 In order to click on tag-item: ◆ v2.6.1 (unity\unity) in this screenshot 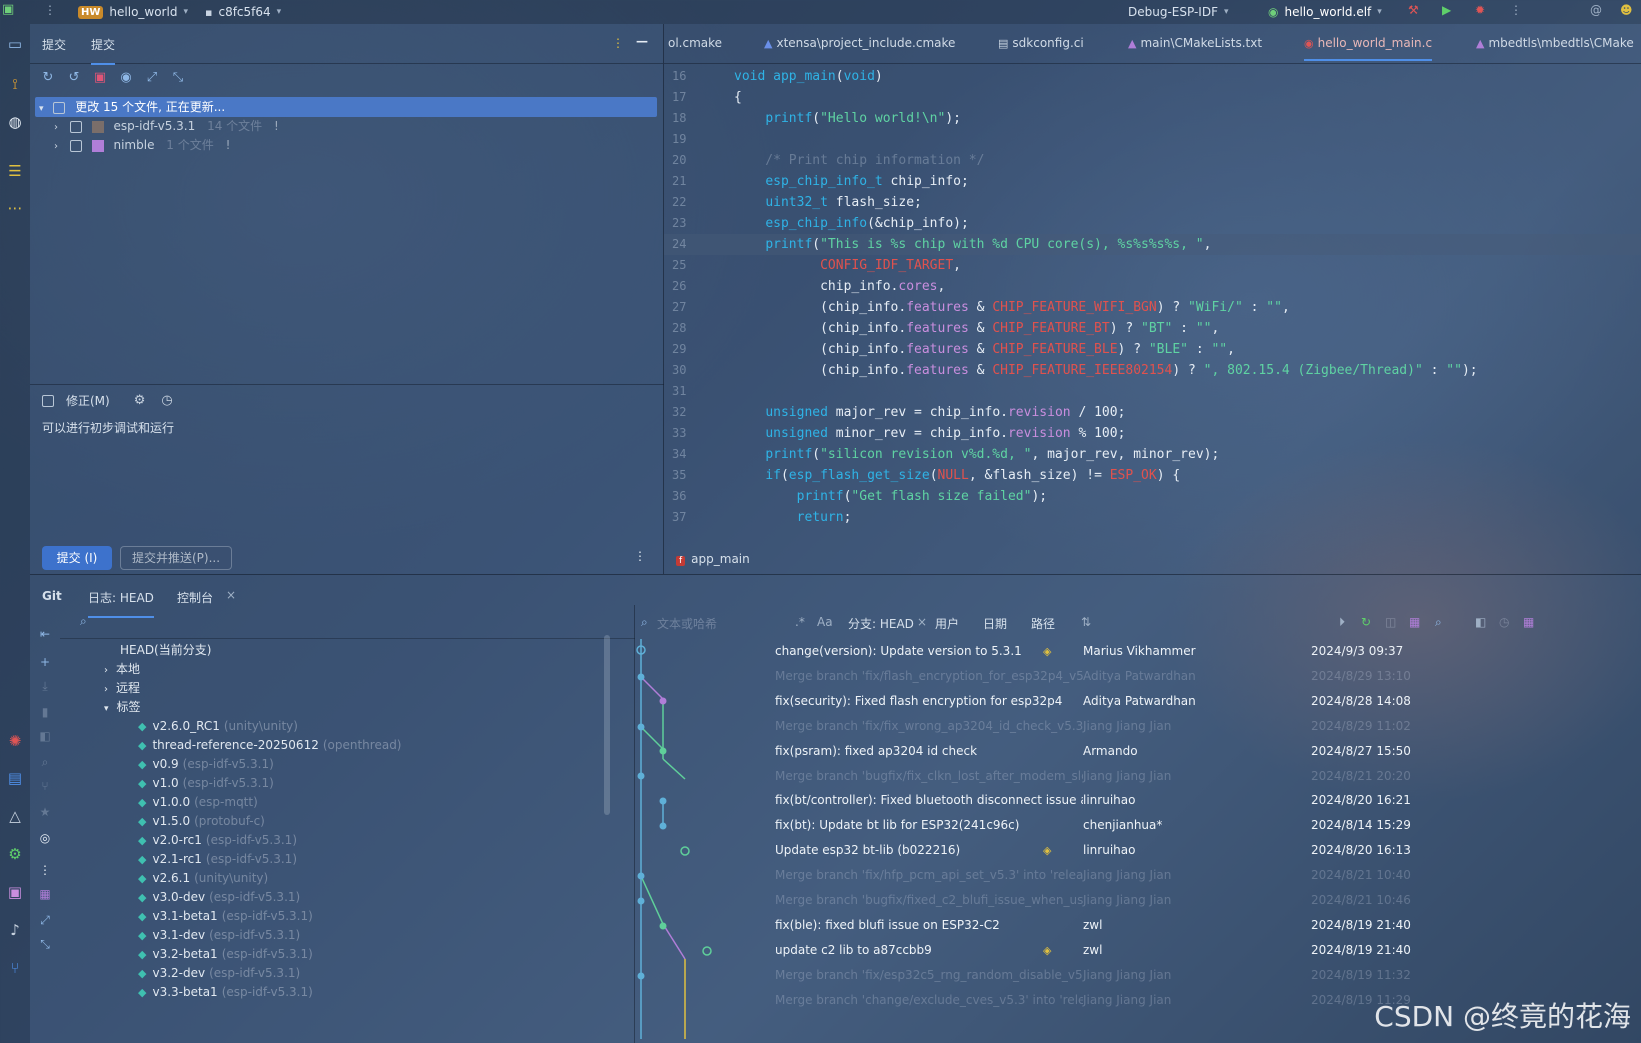, I will do `click(203, 878)`.